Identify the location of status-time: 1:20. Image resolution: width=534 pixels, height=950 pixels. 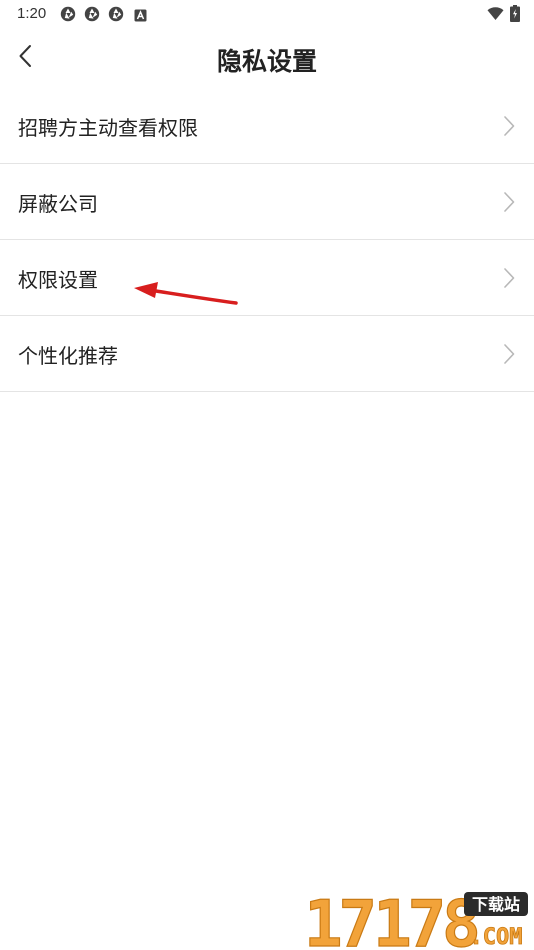
(32, 13).